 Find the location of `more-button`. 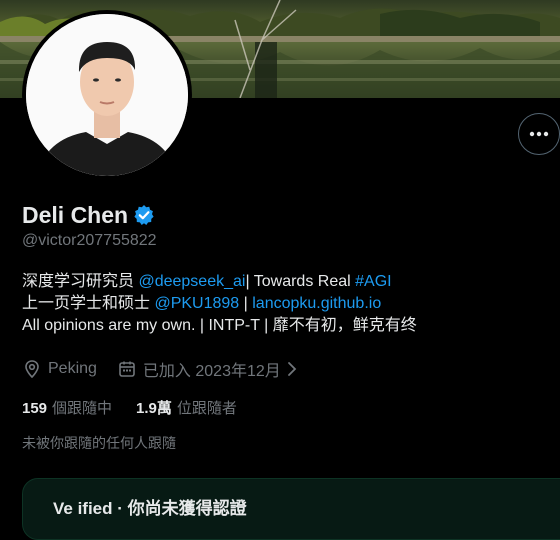

more-button is located at coordinates (539, 134).